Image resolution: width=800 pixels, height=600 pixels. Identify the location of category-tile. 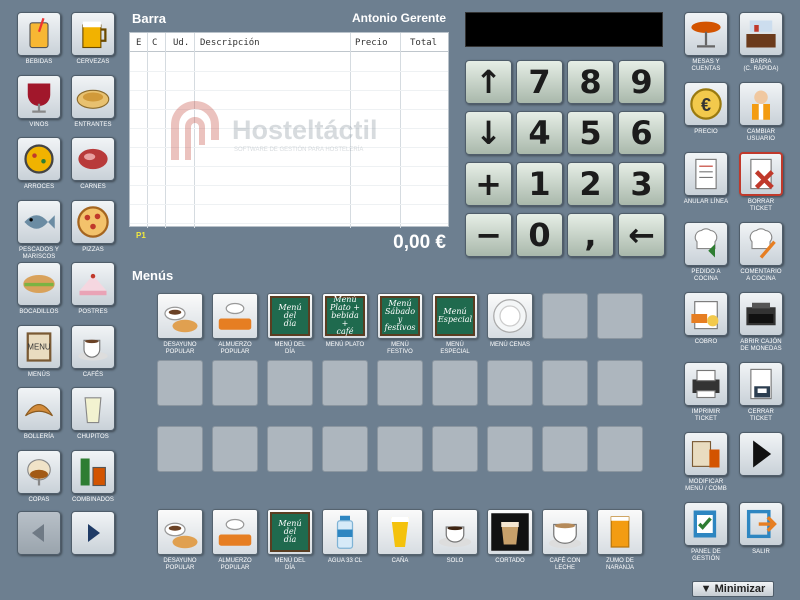
(93, 471).